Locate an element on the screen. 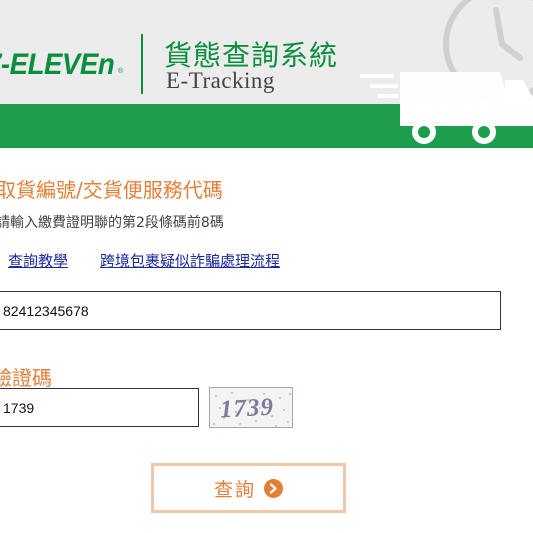 Image resolution: width=533 pixels, height=533 pixels. captcha-text: 1739 is located at coordinates (247, 408).